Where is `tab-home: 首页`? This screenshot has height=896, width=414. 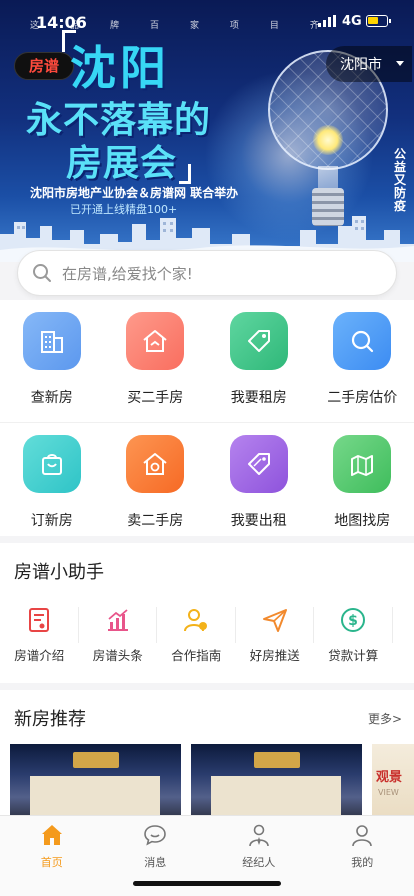 tab-home: 首页 is located at coordinates (52, 856).